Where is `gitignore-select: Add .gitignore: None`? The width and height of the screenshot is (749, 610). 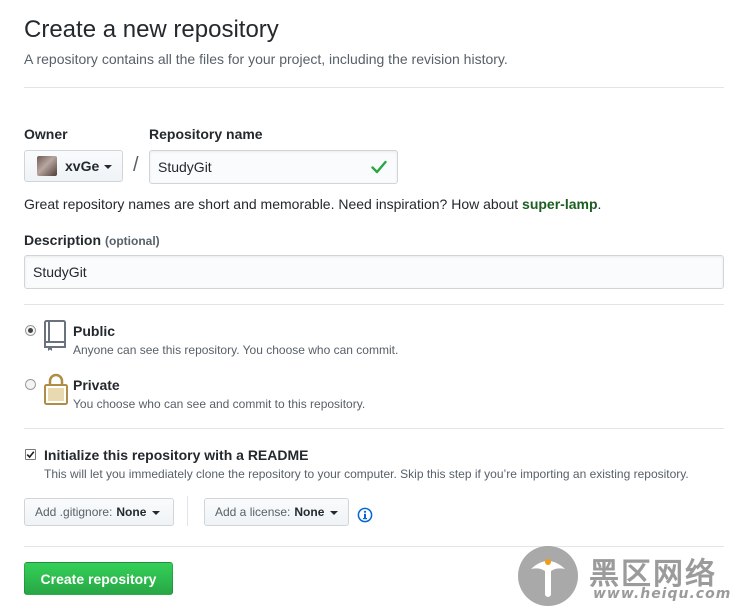 gitignore-select: Add .gitignore: None is located at coordinates (99, 512).